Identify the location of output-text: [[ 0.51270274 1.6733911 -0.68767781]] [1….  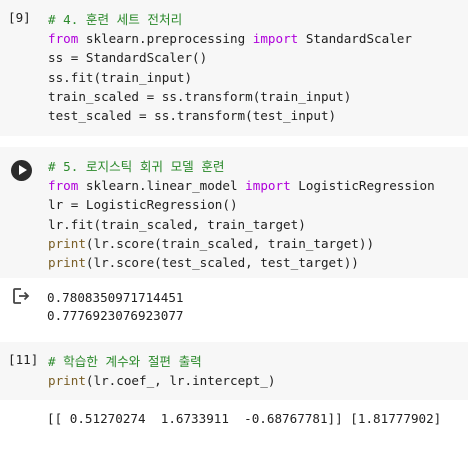
(244, 419).